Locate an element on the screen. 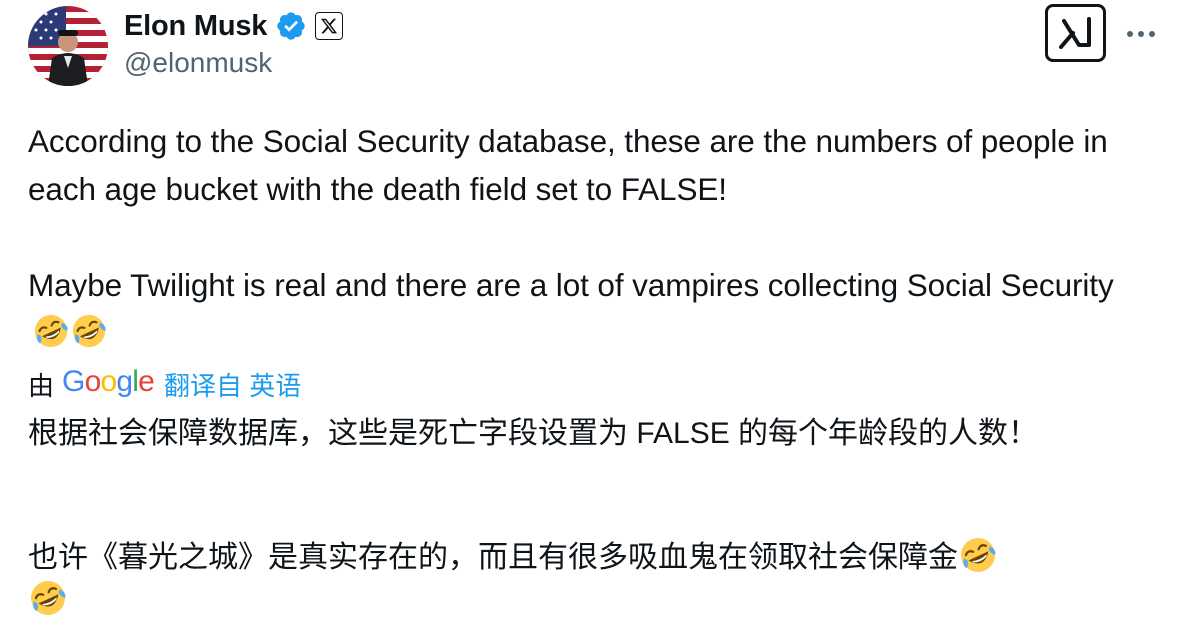 The image size is (1178, 632). more-options-icon is located at coordinates (1141, 34).